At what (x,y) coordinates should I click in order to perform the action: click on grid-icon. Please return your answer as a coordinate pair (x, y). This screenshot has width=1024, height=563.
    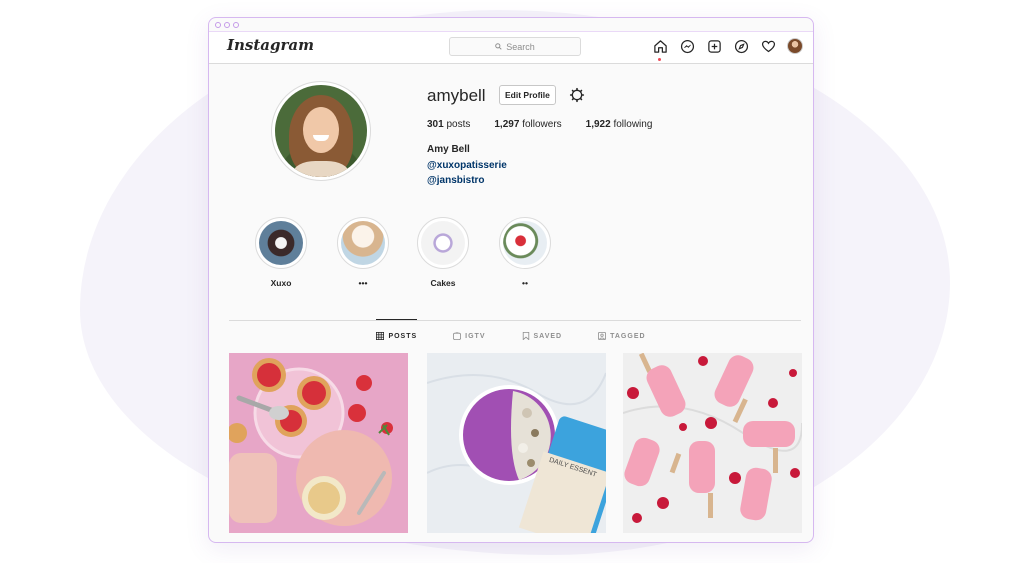
    Looking at the image, I should click on (380, 336).